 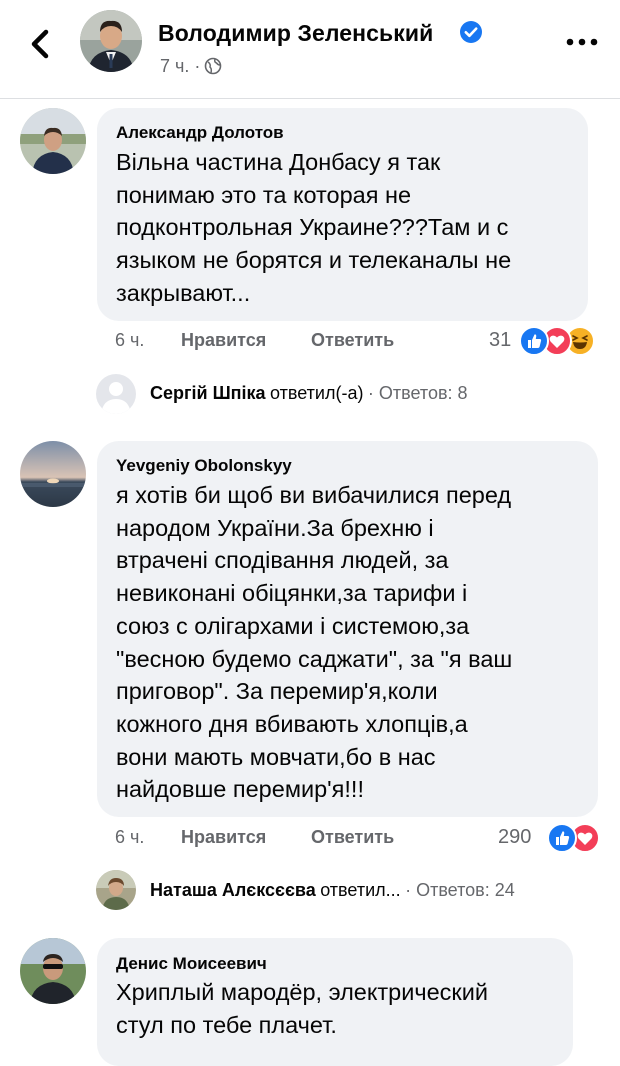 What do you see at coordinates (317, 393) in the screenshot?
I see `reply-action-text: ответил(-а)` at bounding box center [317, 393].